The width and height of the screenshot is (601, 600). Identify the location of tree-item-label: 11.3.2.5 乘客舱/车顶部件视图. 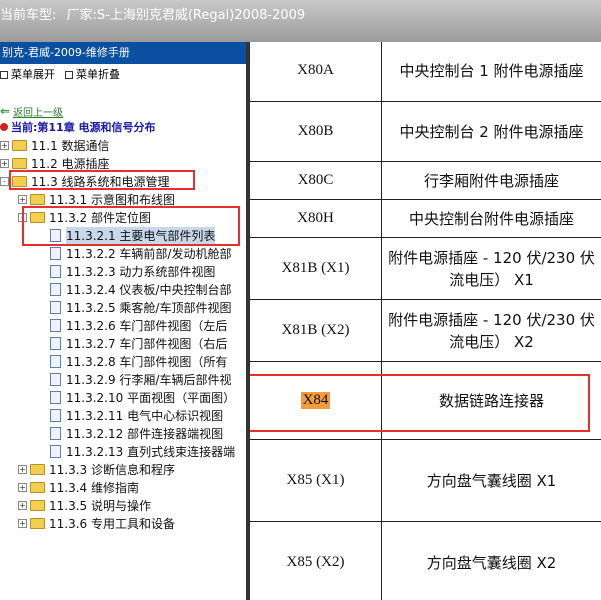
(149, 307).